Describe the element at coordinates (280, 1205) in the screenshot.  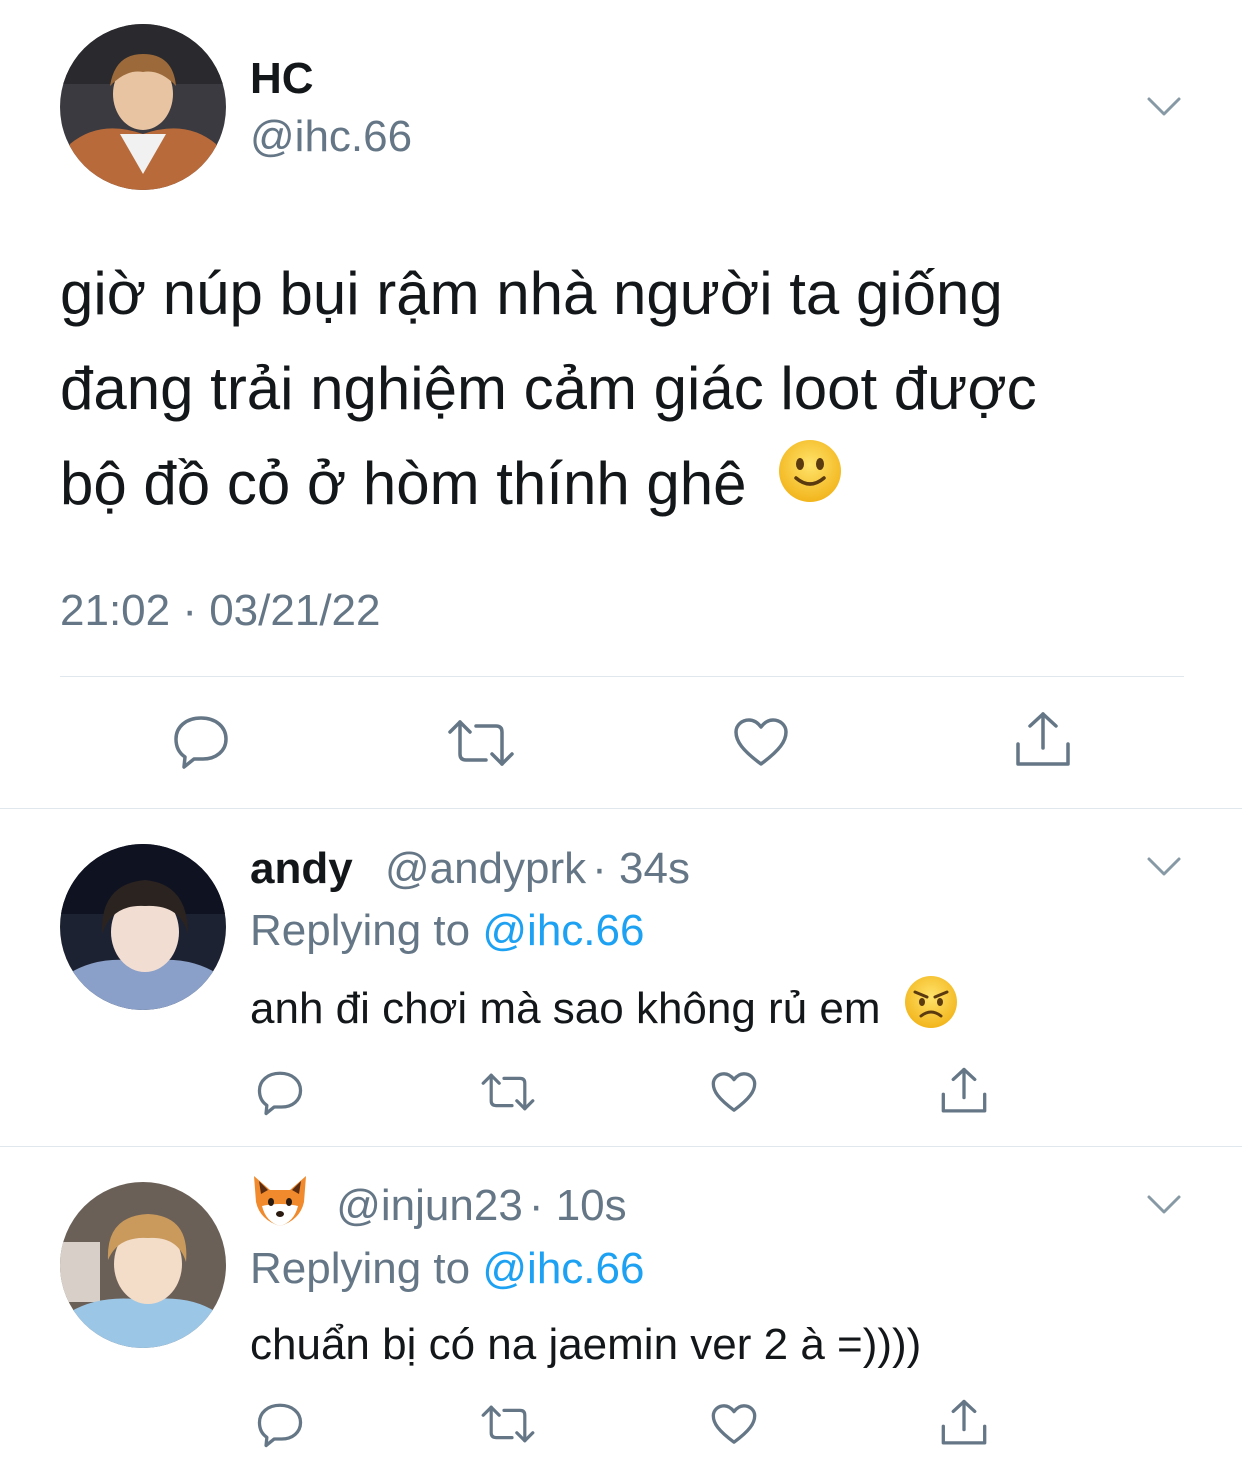
I see `fox-face-icon` at that location.